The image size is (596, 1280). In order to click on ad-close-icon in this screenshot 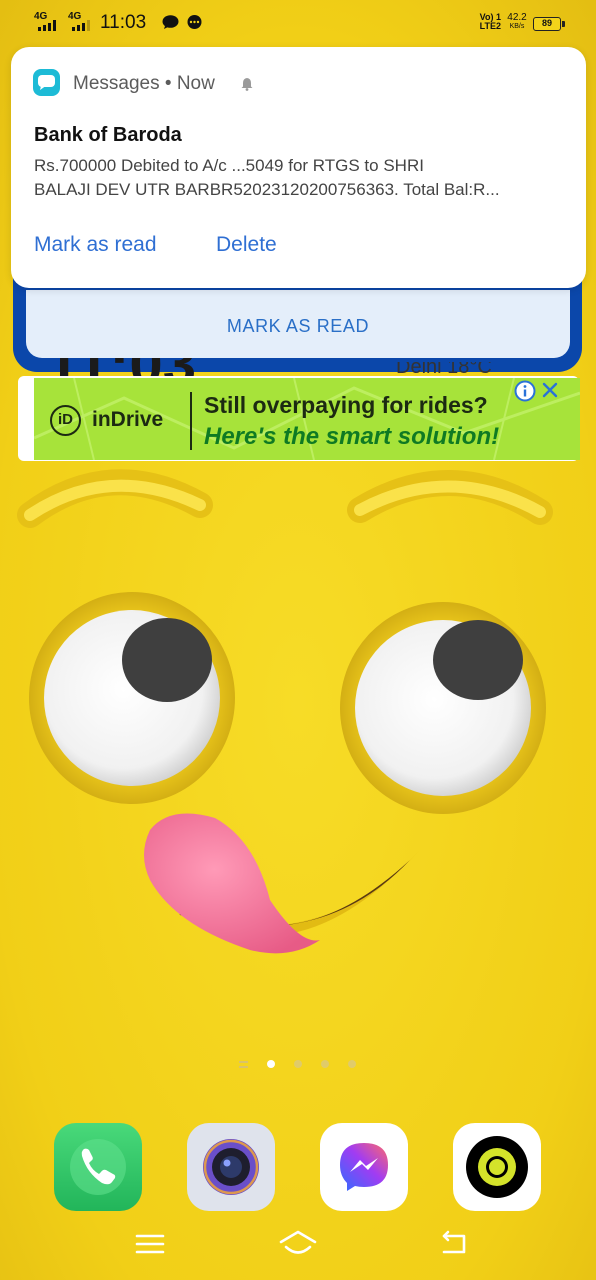, I will do `click(550, 390)`.